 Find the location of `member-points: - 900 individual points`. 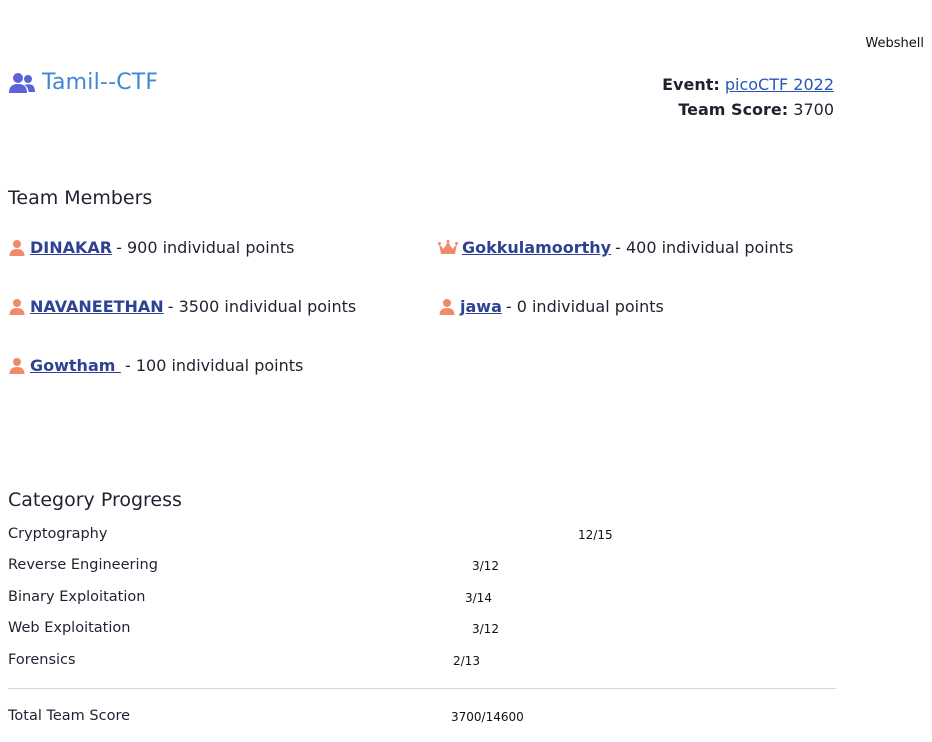

member-points: - 900 individual points is located at coordinates (205, 247).